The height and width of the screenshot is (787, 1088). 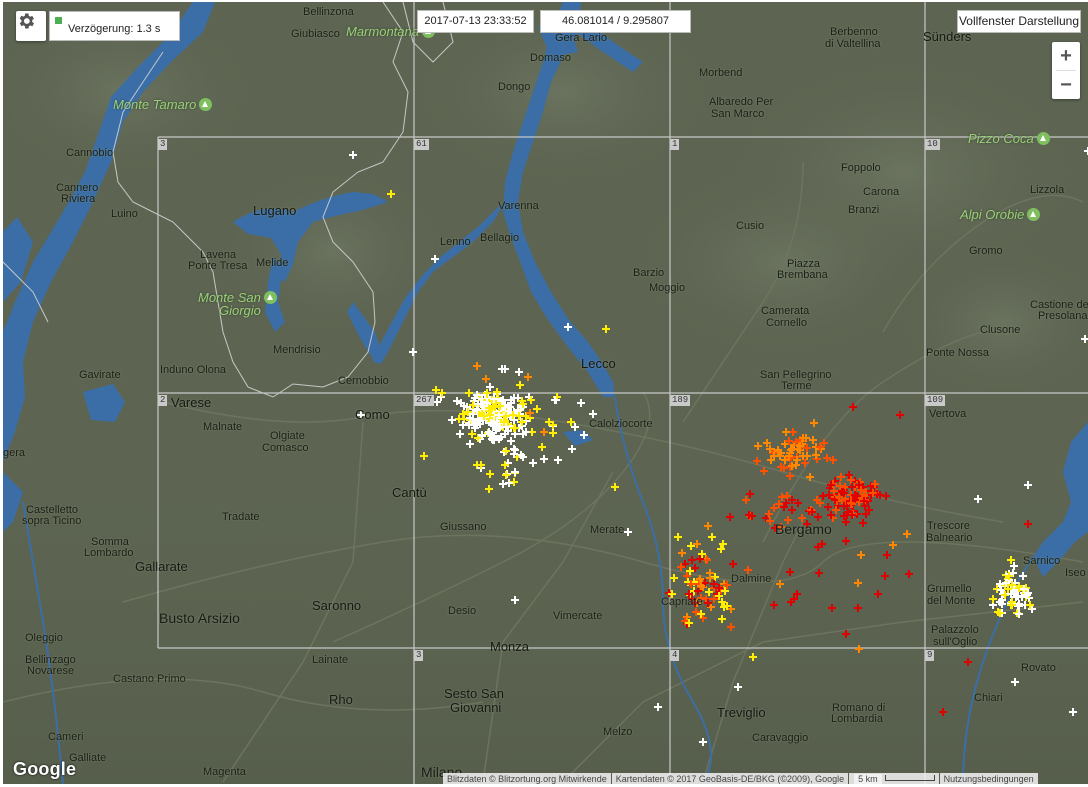 What do you see at coordinates (751, 579) in the screenshot?
I see `place-label: Dalmine` at bounding box center [751, 579].